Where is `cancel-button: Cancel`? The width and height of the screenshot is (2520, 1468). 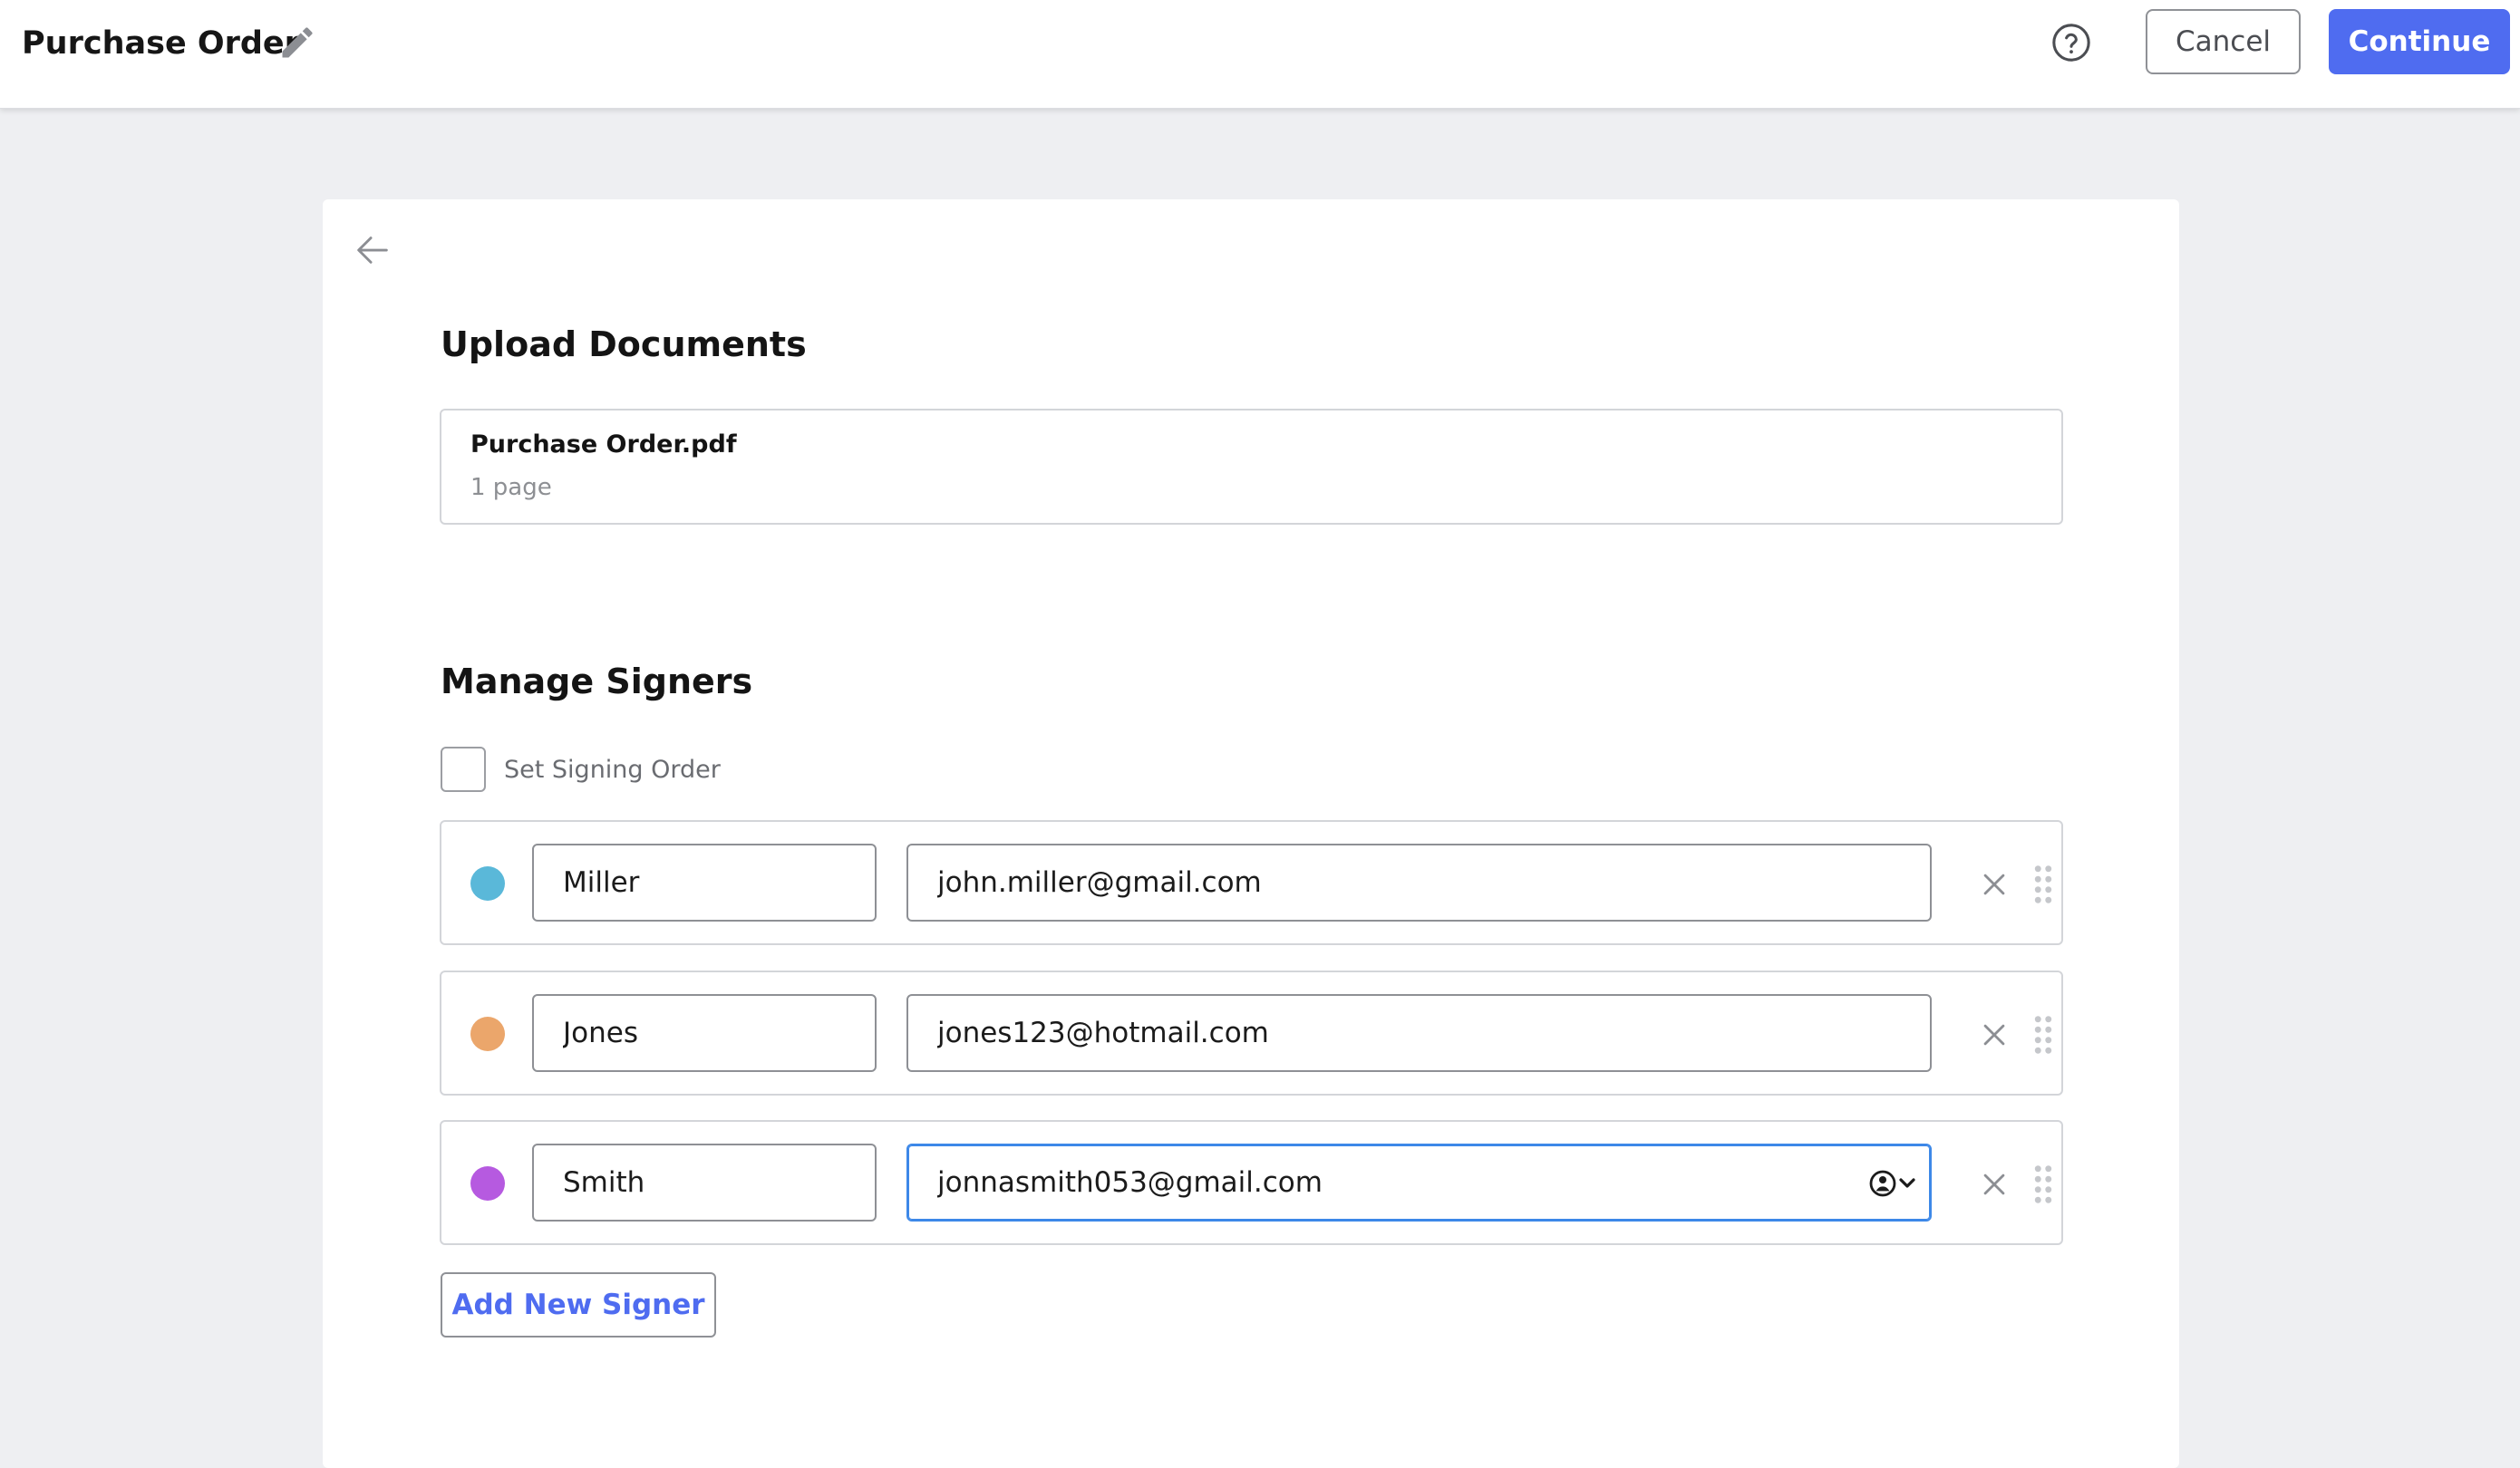
cancel-button: Cancel is located at coordinates (2223, 41).